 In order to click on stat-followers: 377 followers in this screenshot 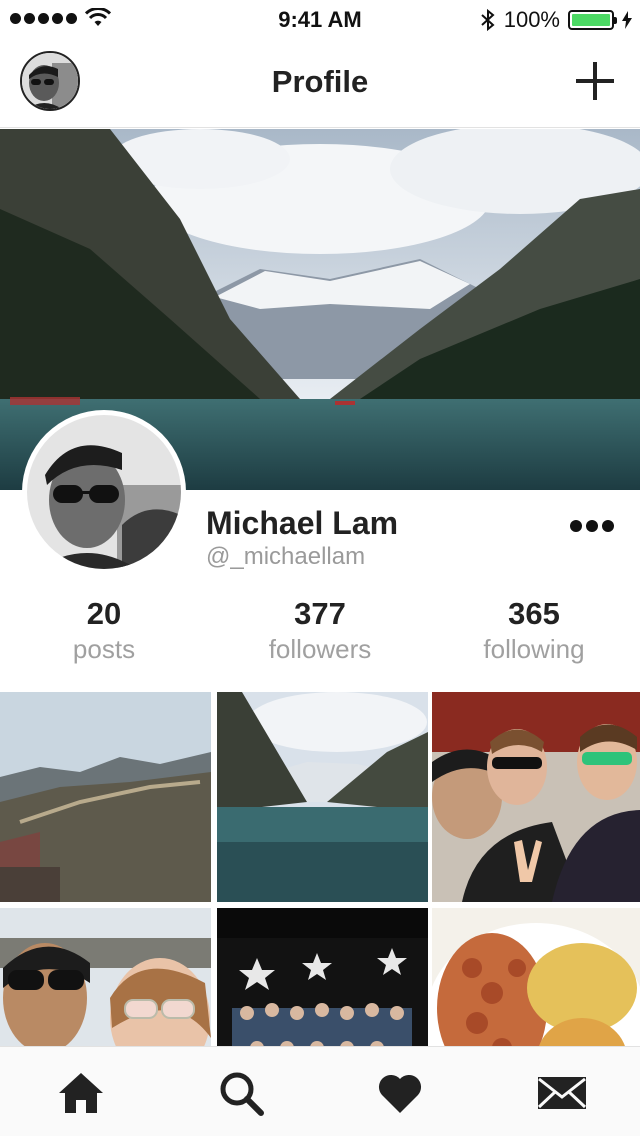, I will do `click(320, 630)`.